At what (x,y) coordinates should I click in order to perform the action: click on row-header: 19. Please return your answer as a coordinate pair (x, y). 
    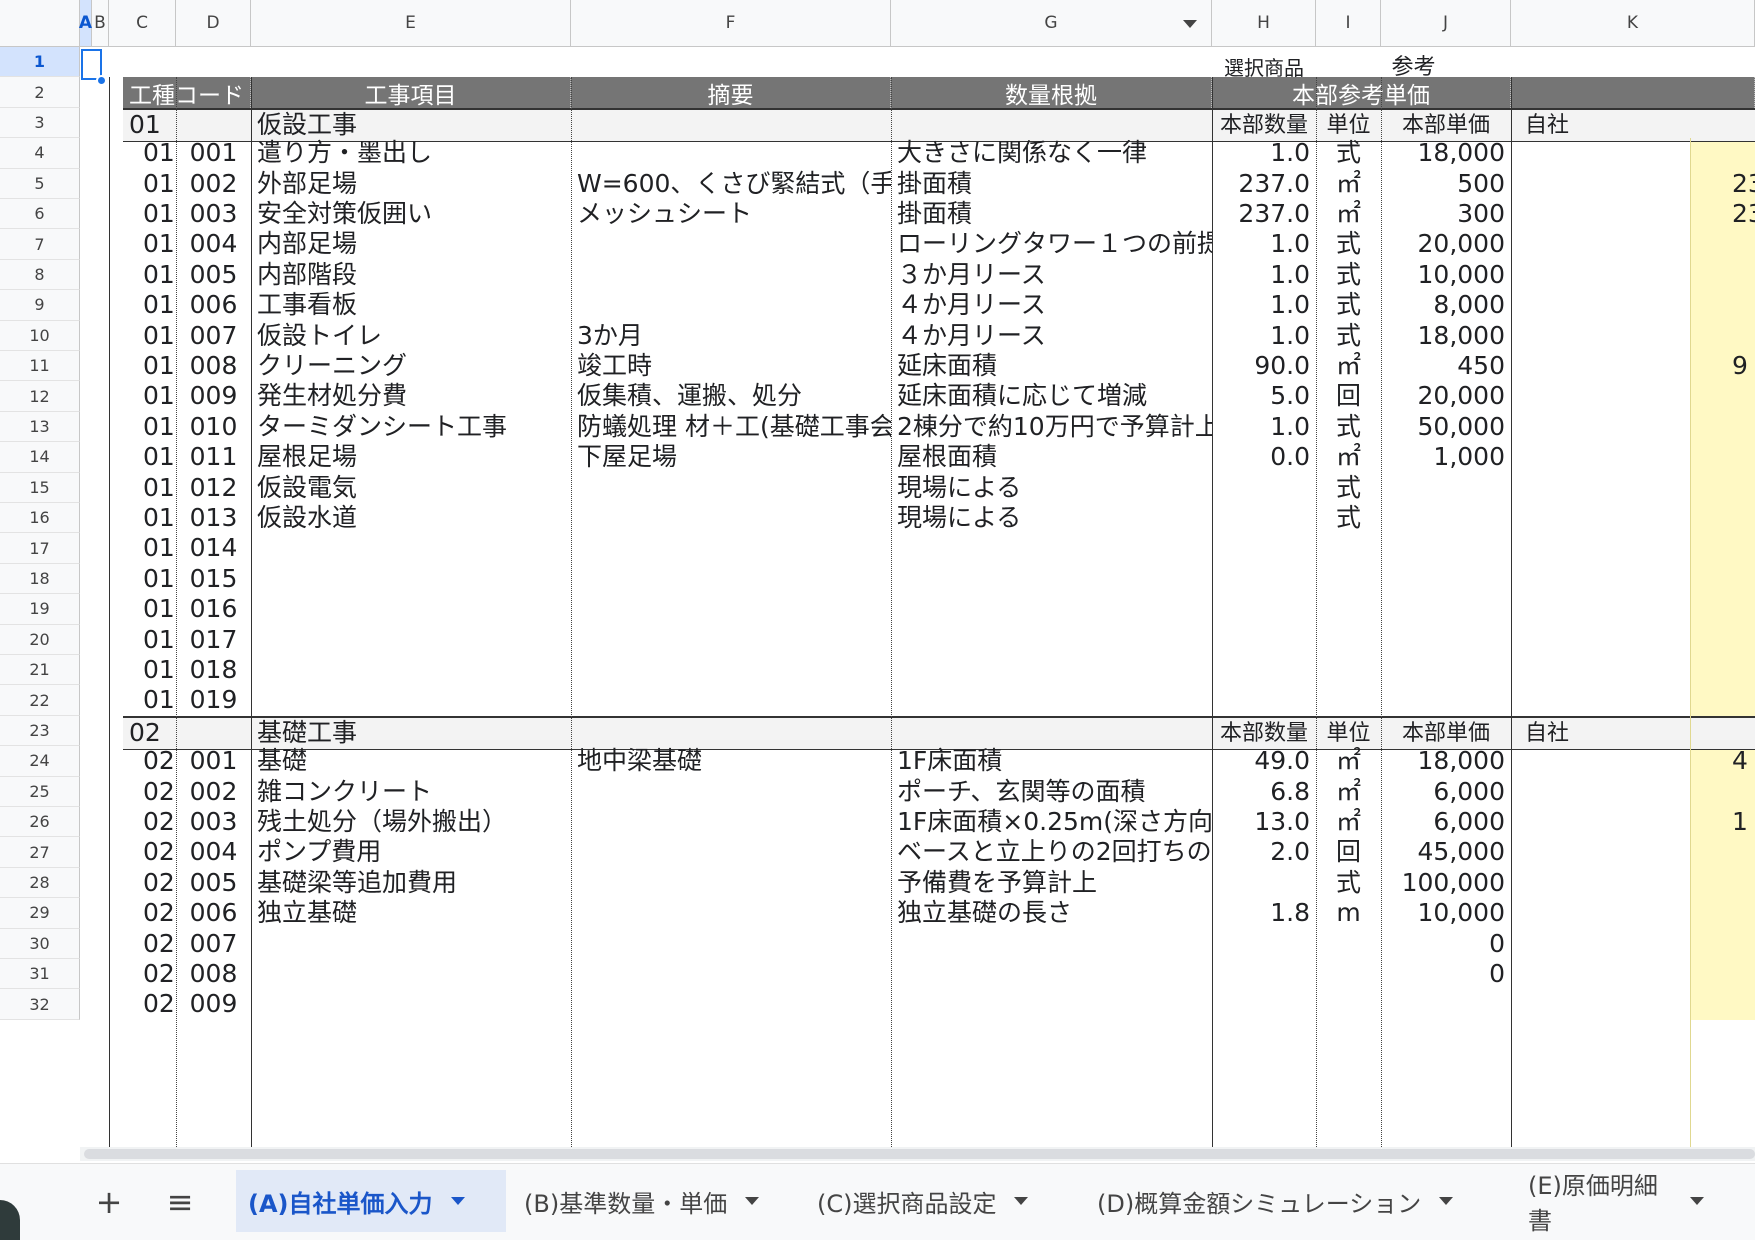
    Looking at the image, I should click on (40, 609).